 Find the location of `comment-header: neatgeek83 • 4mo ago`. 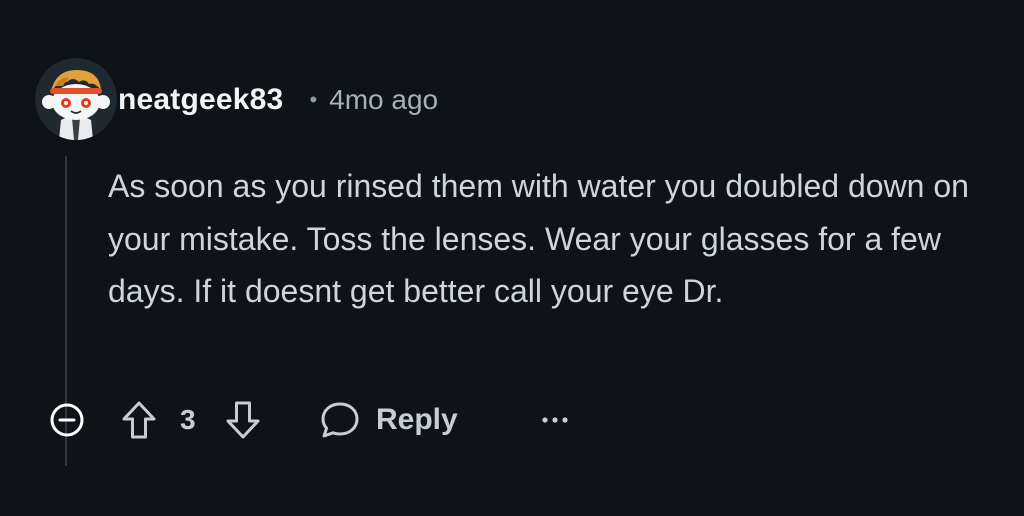

comment-header: neatgeek83 • 4mo ago is located at coordinates (278, 100).